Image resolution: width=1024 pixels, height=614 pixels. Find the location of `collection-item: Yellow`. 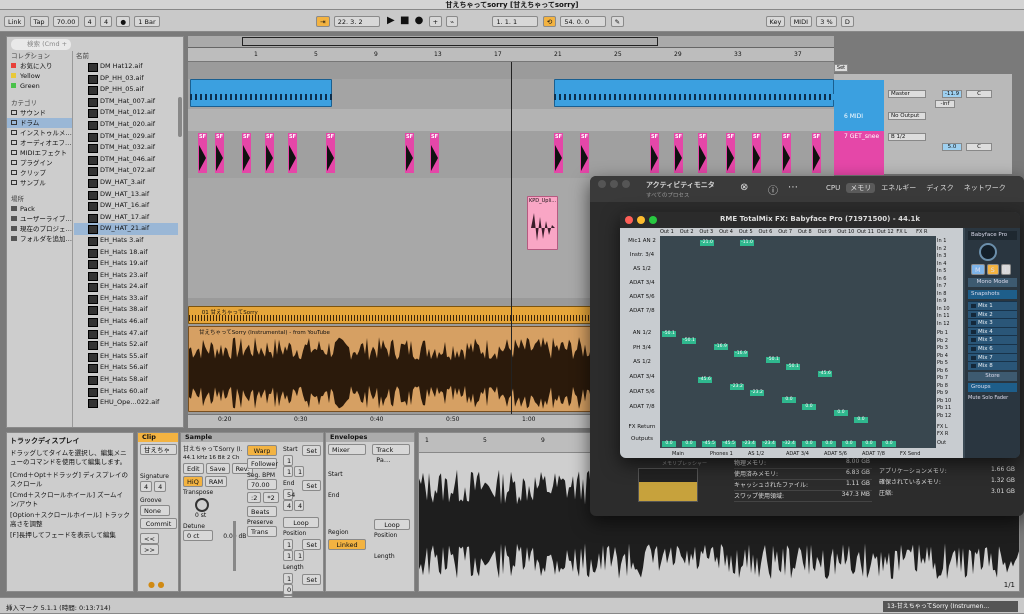

collection-item: Yellow is located at coordinates (39, 76).